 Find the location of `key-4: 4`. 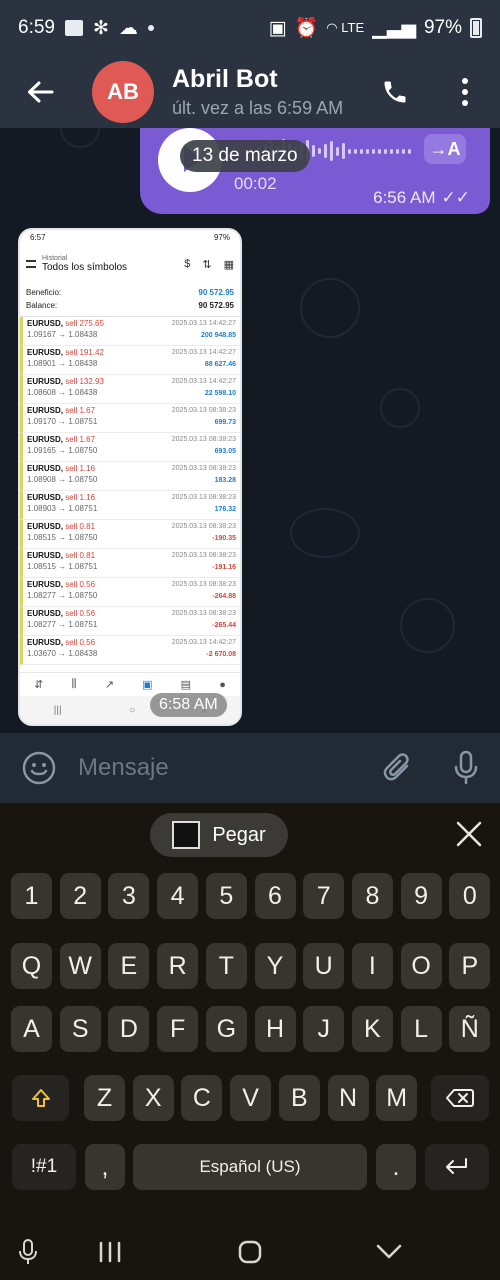

key-4: 4 is located at coordinates (178, 896).